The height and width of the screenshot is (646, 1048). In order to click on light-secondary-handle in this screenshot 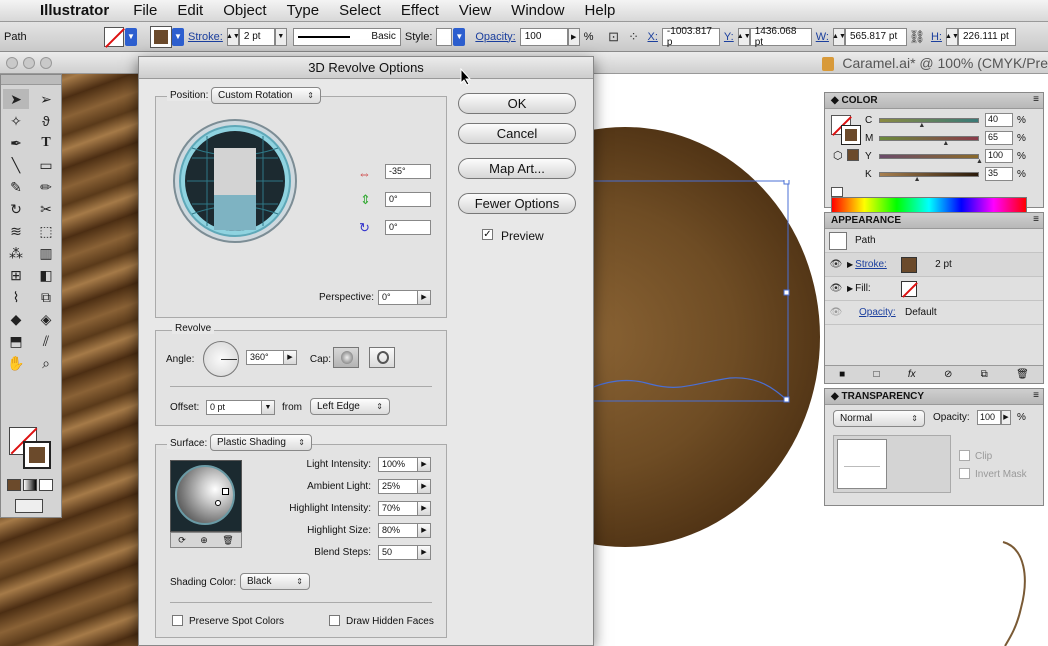, I will do `click(218, 503)`.